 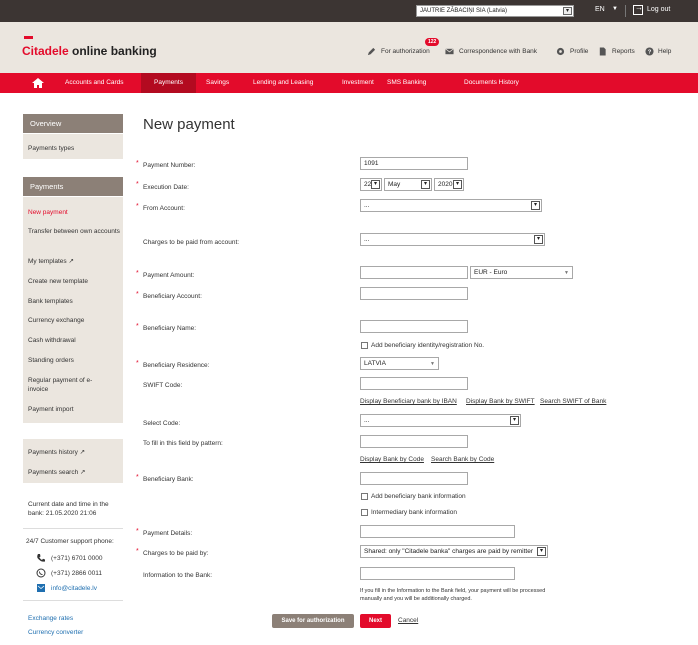 I want to click on correspondence-link: Correspondence with Bank, so click(x=498, y=51).